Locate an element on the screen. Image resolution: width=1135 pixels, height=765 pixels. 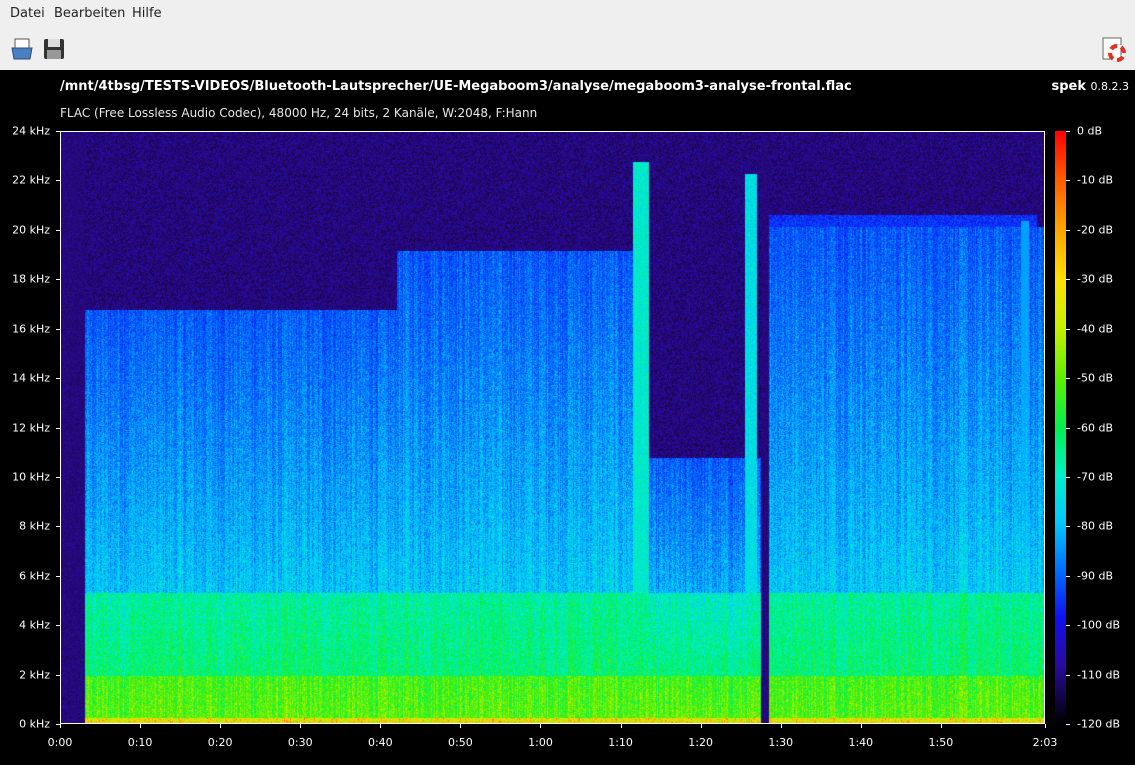
frequency-tick-label: 6 kHz is located at coordinates (34, 576).